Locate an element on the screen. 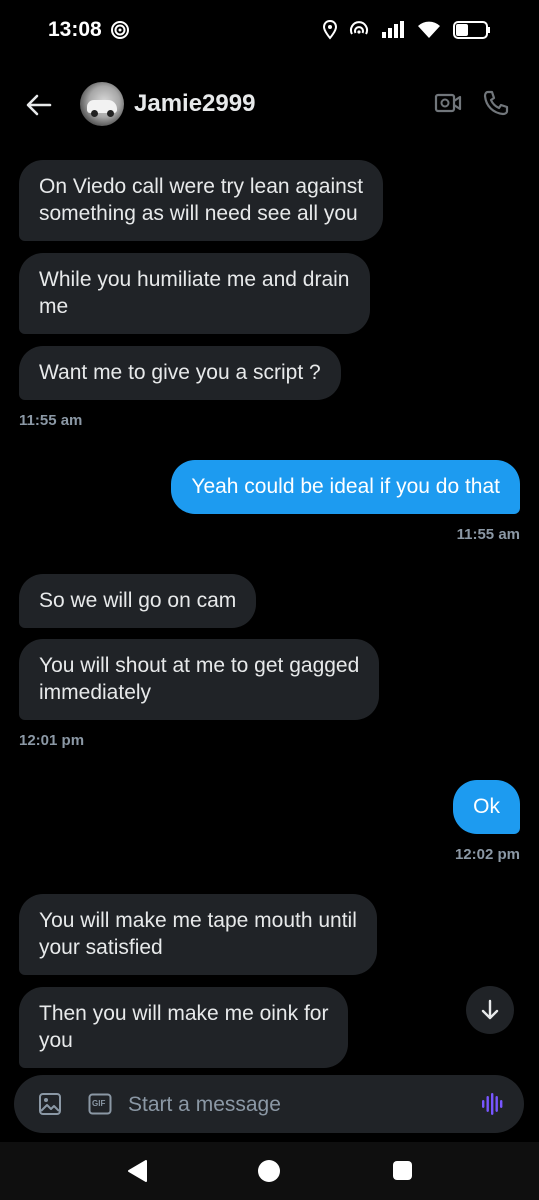 Image resolution: width=539 pixels, height=1200 pixels. system-navigation-bar is located at coordinates (269, 1171).